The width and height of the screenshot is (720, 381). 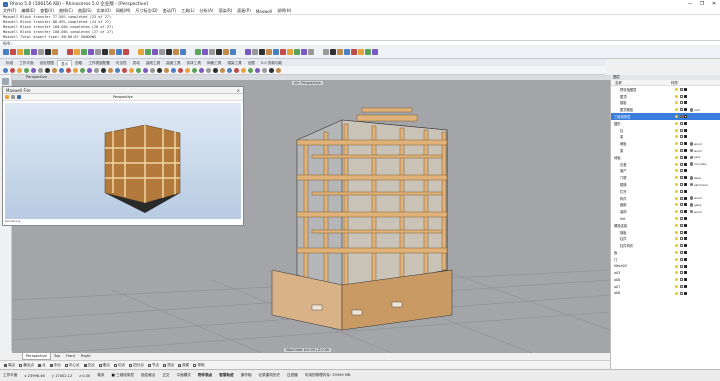 What do you see at coordinates (165, 375) in the screenshot?
I see `status-ortho: 正交` at bounding box center [165, 375].